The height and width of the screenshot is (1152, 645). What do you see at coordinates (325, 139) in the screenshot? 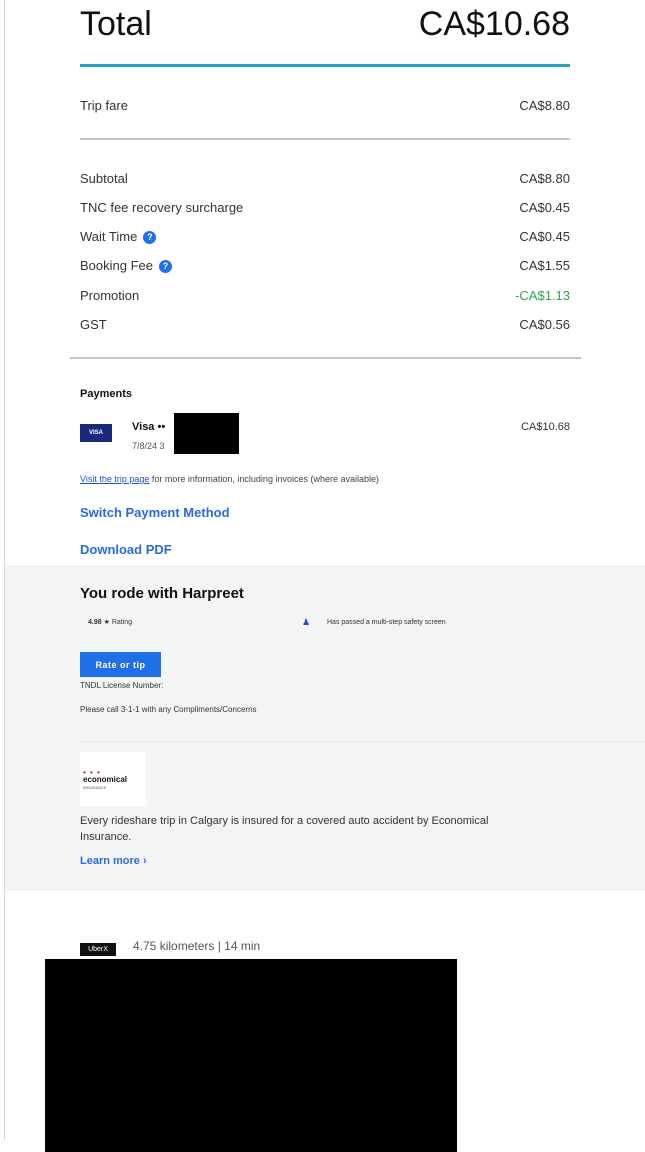
I see `fare-divider` at bounding box center [325, 139].